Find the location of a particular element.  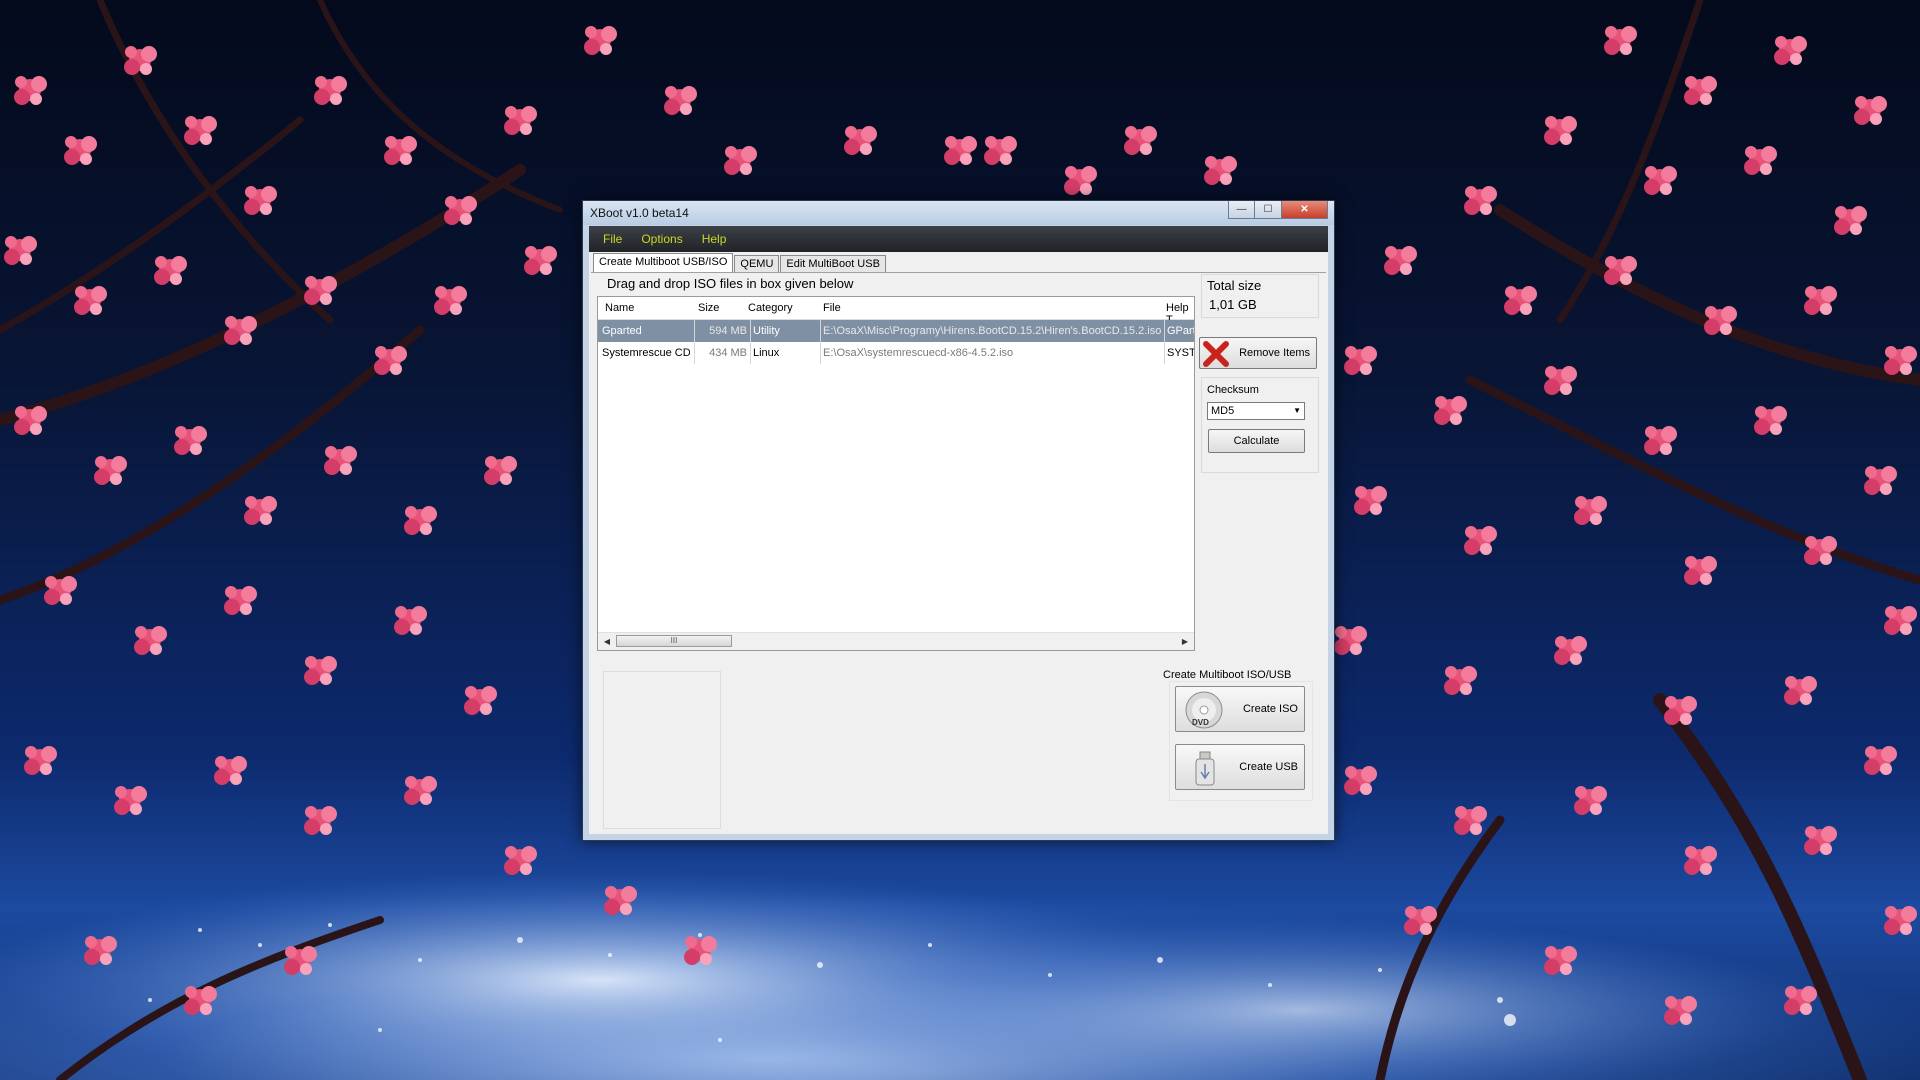

create-iso-button: DVD Create ISO is located at coordinates (1240, 709).